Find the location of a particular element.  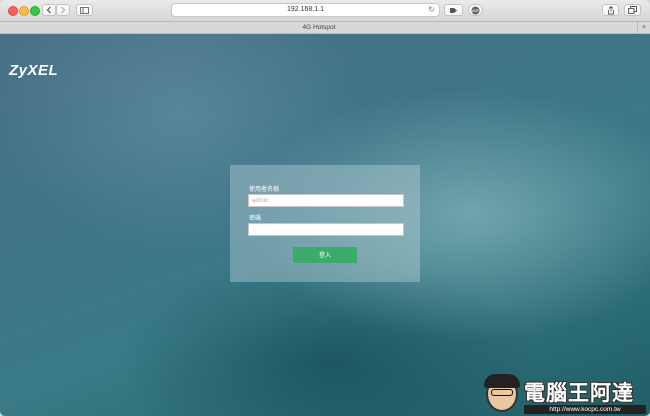

tabs-overview-icon is located at coordinates (632, 10).